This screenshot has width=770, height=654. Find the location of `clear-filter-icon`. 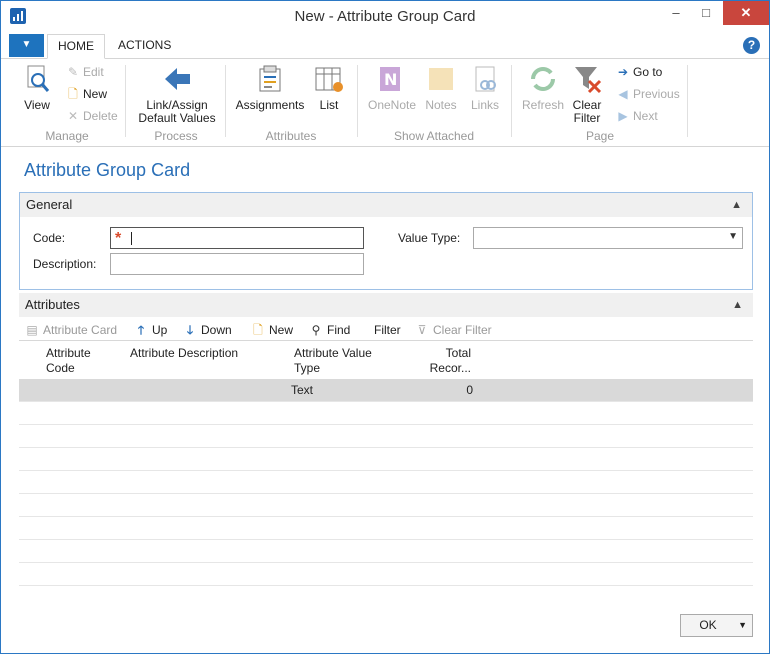

clear-filter-icon is located at coordinates (587, 79).